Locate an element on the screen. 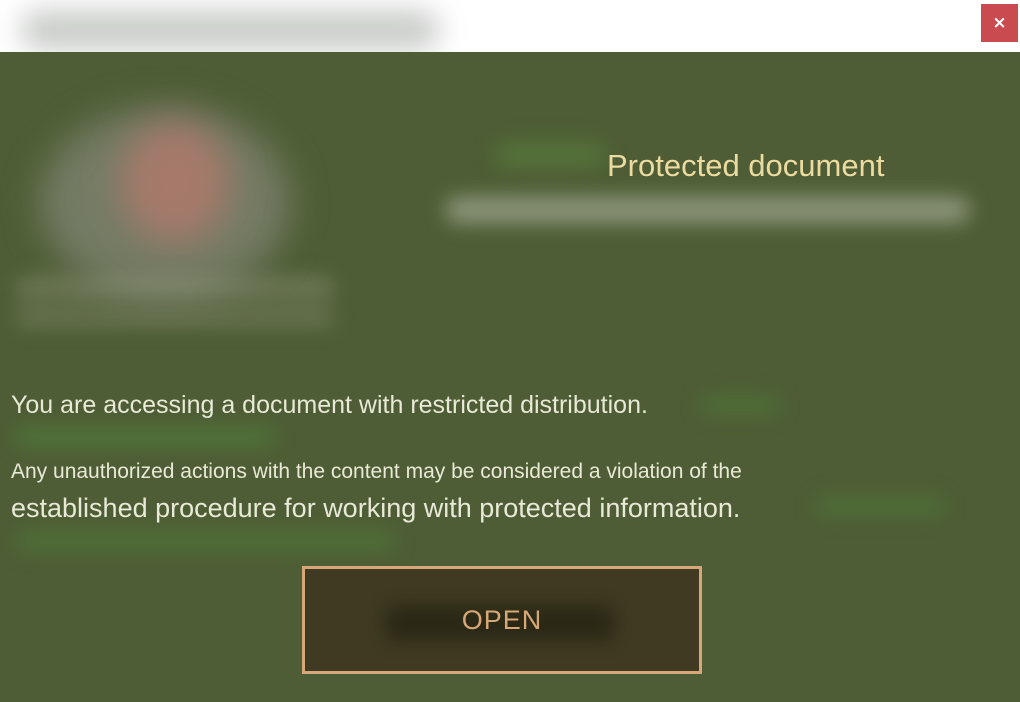  close-icon: × is located at coordinates (999, 23).